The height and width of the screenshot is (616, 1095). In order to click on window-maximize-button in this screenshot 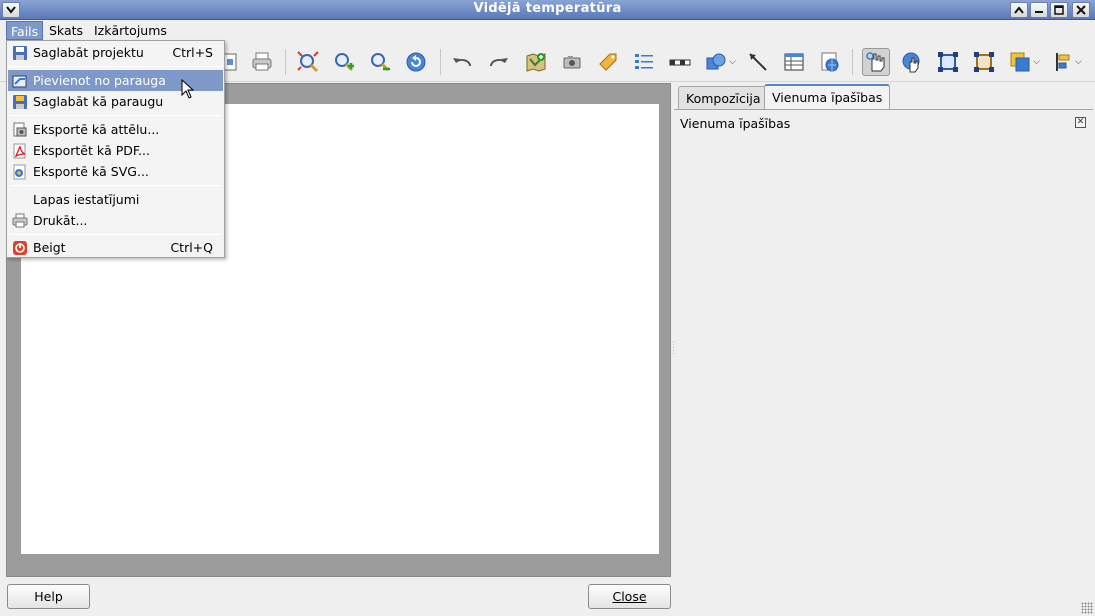, I will do `click(1059, 10)`.